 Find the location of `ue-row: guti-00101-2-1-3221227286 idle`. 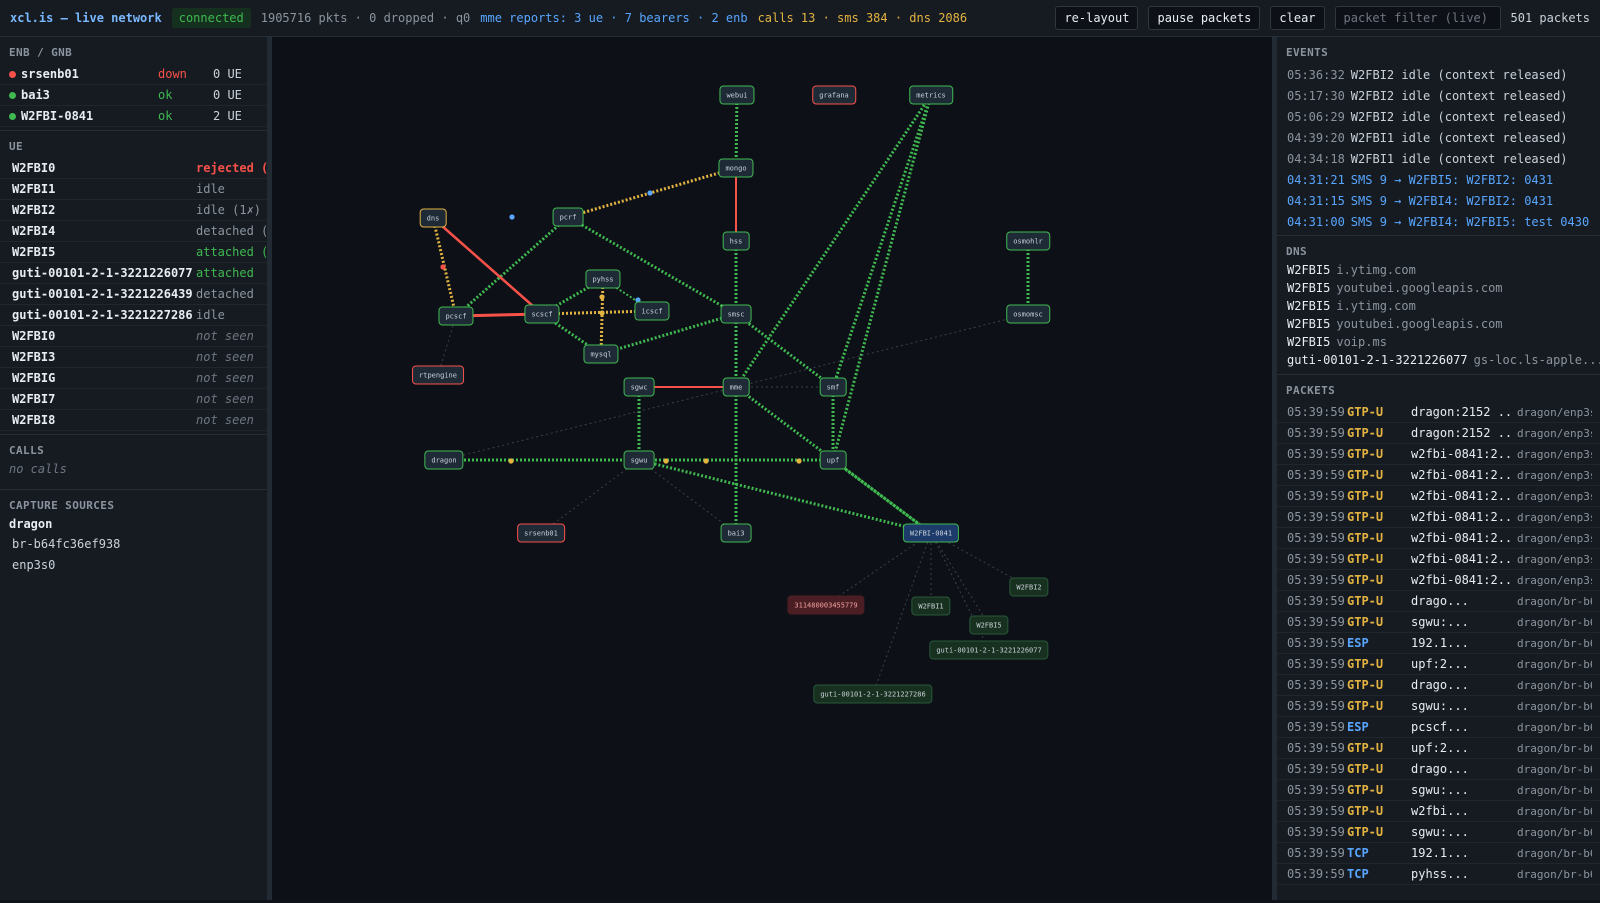

ue-row: guti-00101-2-1-3221227286 idle is located at coordinates (133, 315).